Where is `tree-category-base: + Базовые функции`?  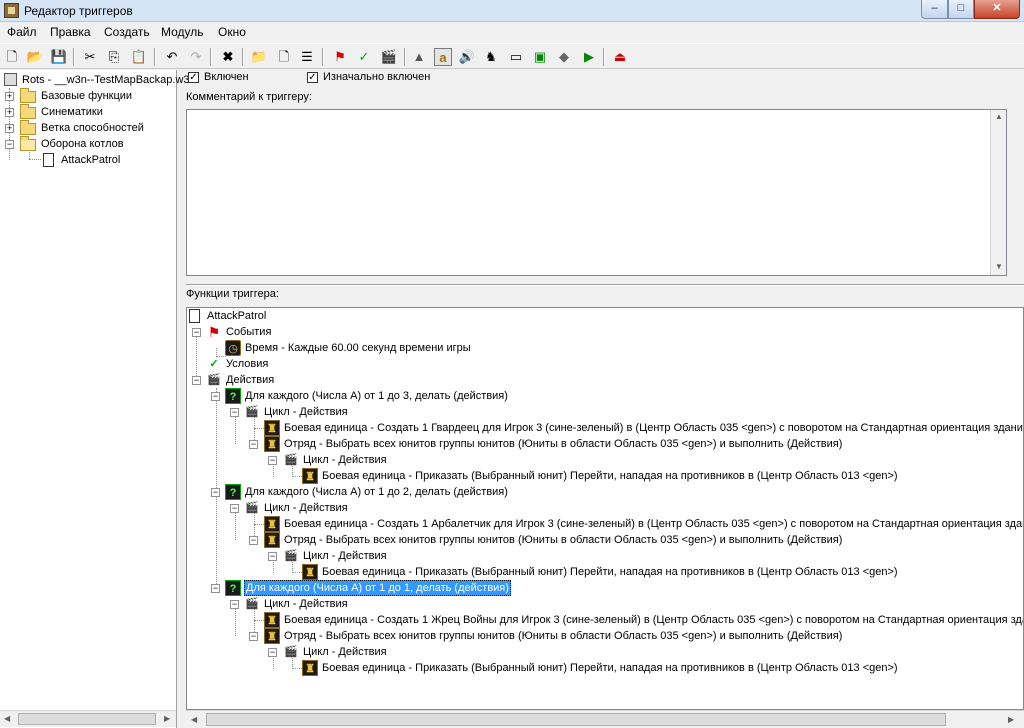 tree-category-base: + Базовые функции is located at coordinates (88, 96).